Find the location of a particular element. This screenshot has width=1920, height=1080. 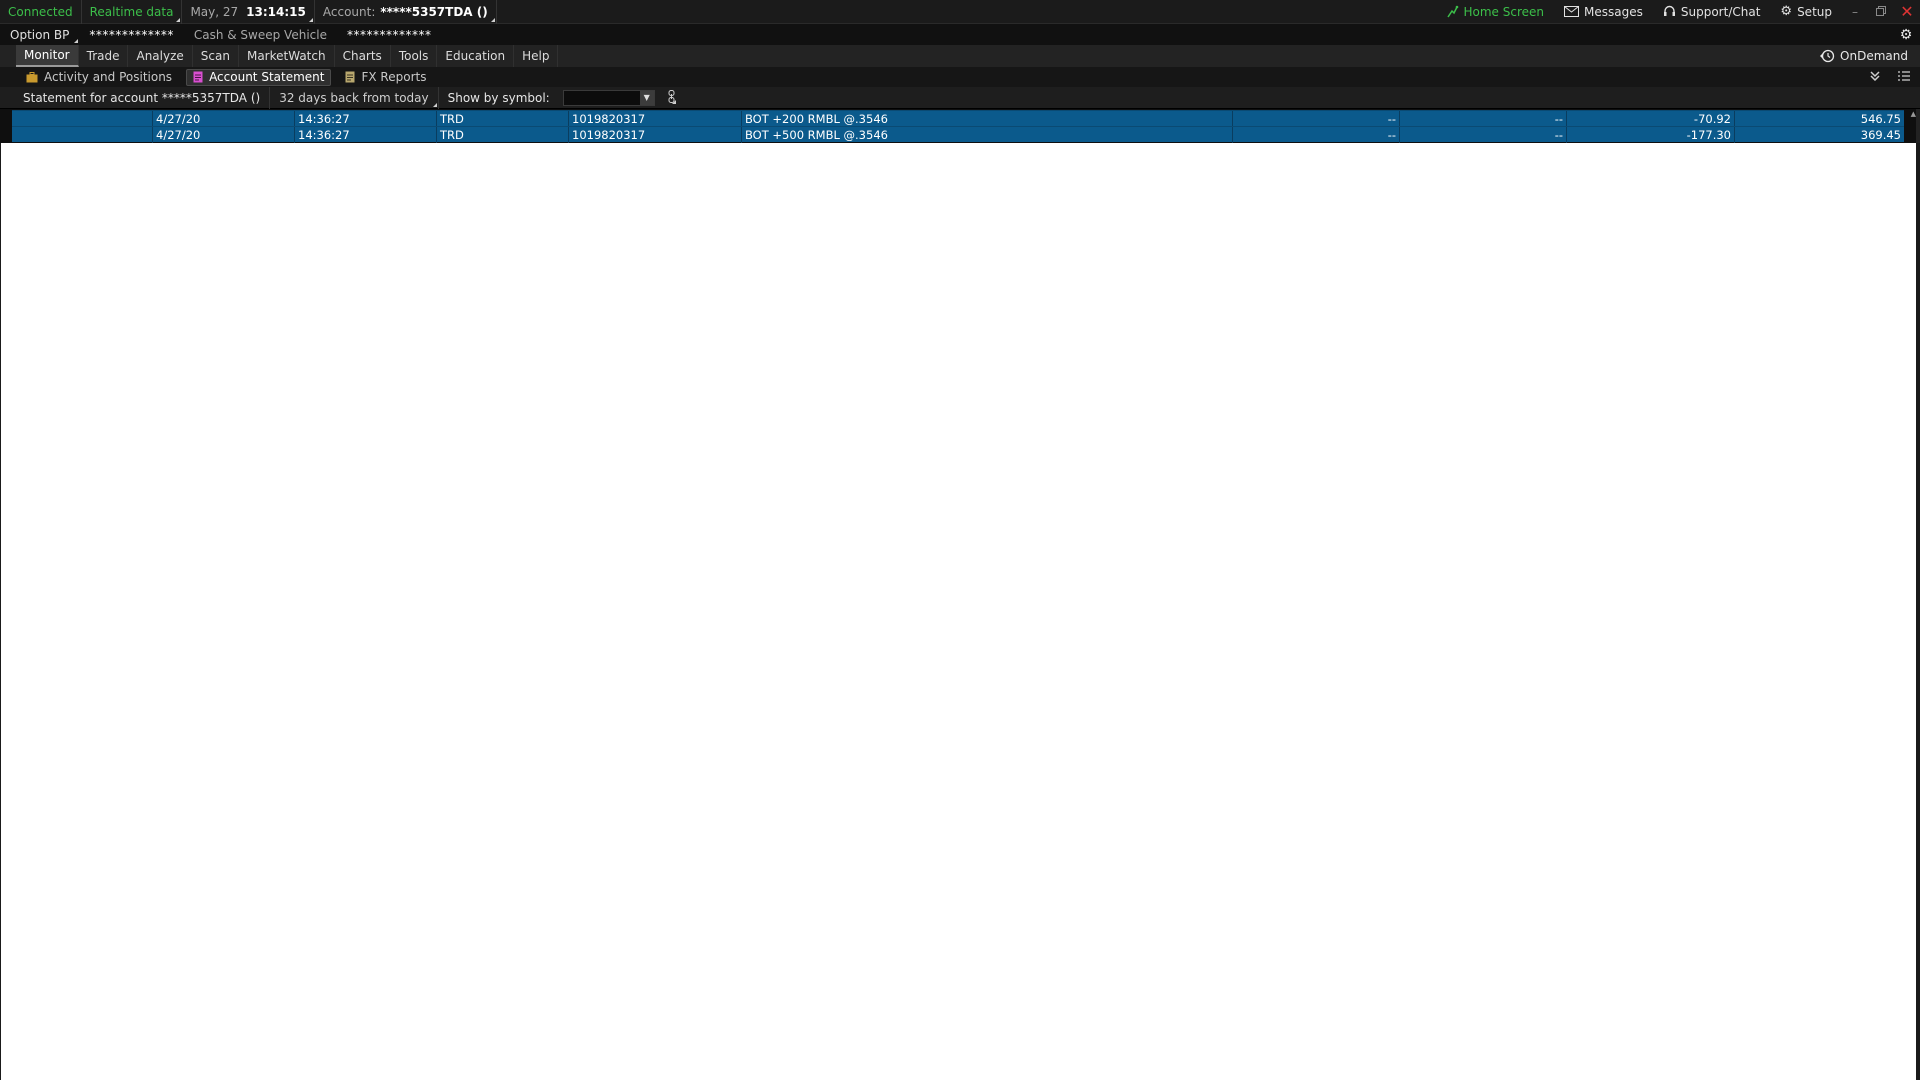

menu-scan: Scan is located at coordinates (216, 56).